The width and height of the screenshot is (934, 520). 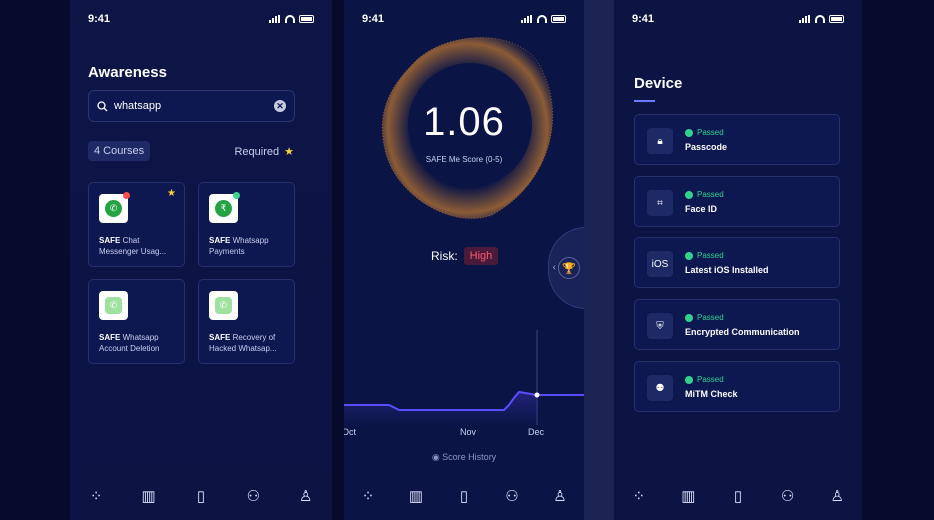 What do you see at coordinates (706, 147) in the screenshot?
I see `check-name: Passcode` at bounding box center [706, 147].